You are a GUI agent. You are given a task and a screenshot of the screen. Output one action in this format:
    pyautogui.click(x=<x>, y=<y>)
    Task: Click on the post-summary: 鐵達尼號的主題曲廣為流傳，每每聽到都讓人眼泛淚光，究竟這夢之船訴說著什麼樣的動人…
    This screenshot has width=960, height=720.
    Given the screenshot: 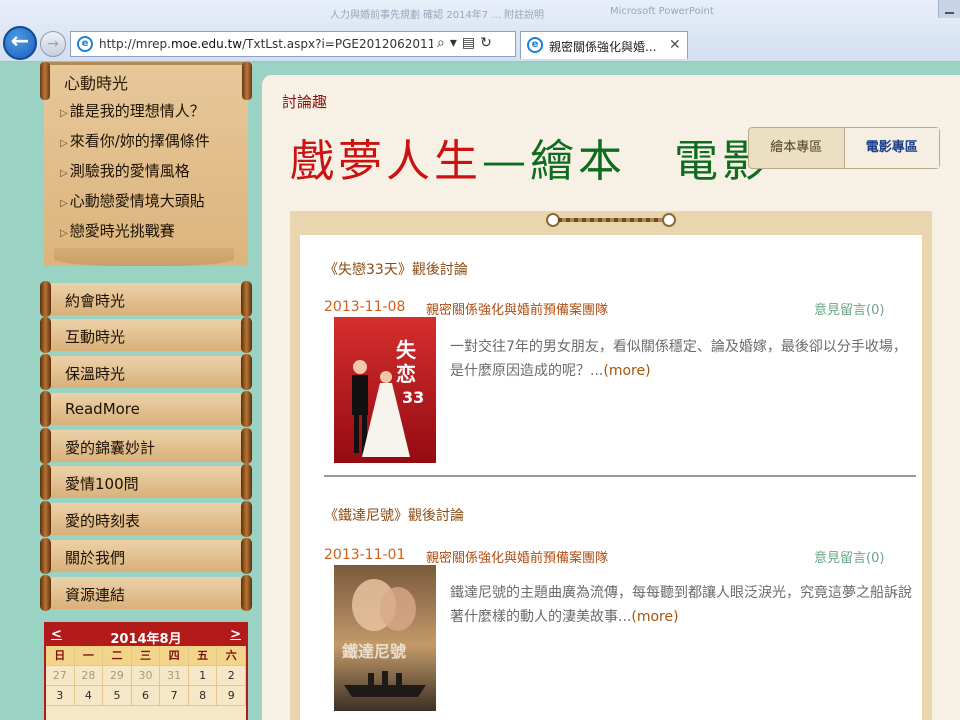 What is the action you would take?
    pyautogui.click(x=681, y=605)
    